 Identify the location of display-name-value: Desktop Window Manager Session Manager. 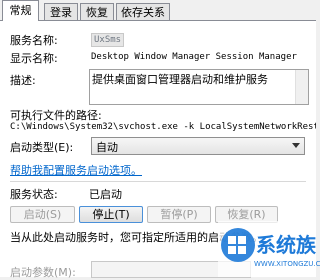
(194, 57).